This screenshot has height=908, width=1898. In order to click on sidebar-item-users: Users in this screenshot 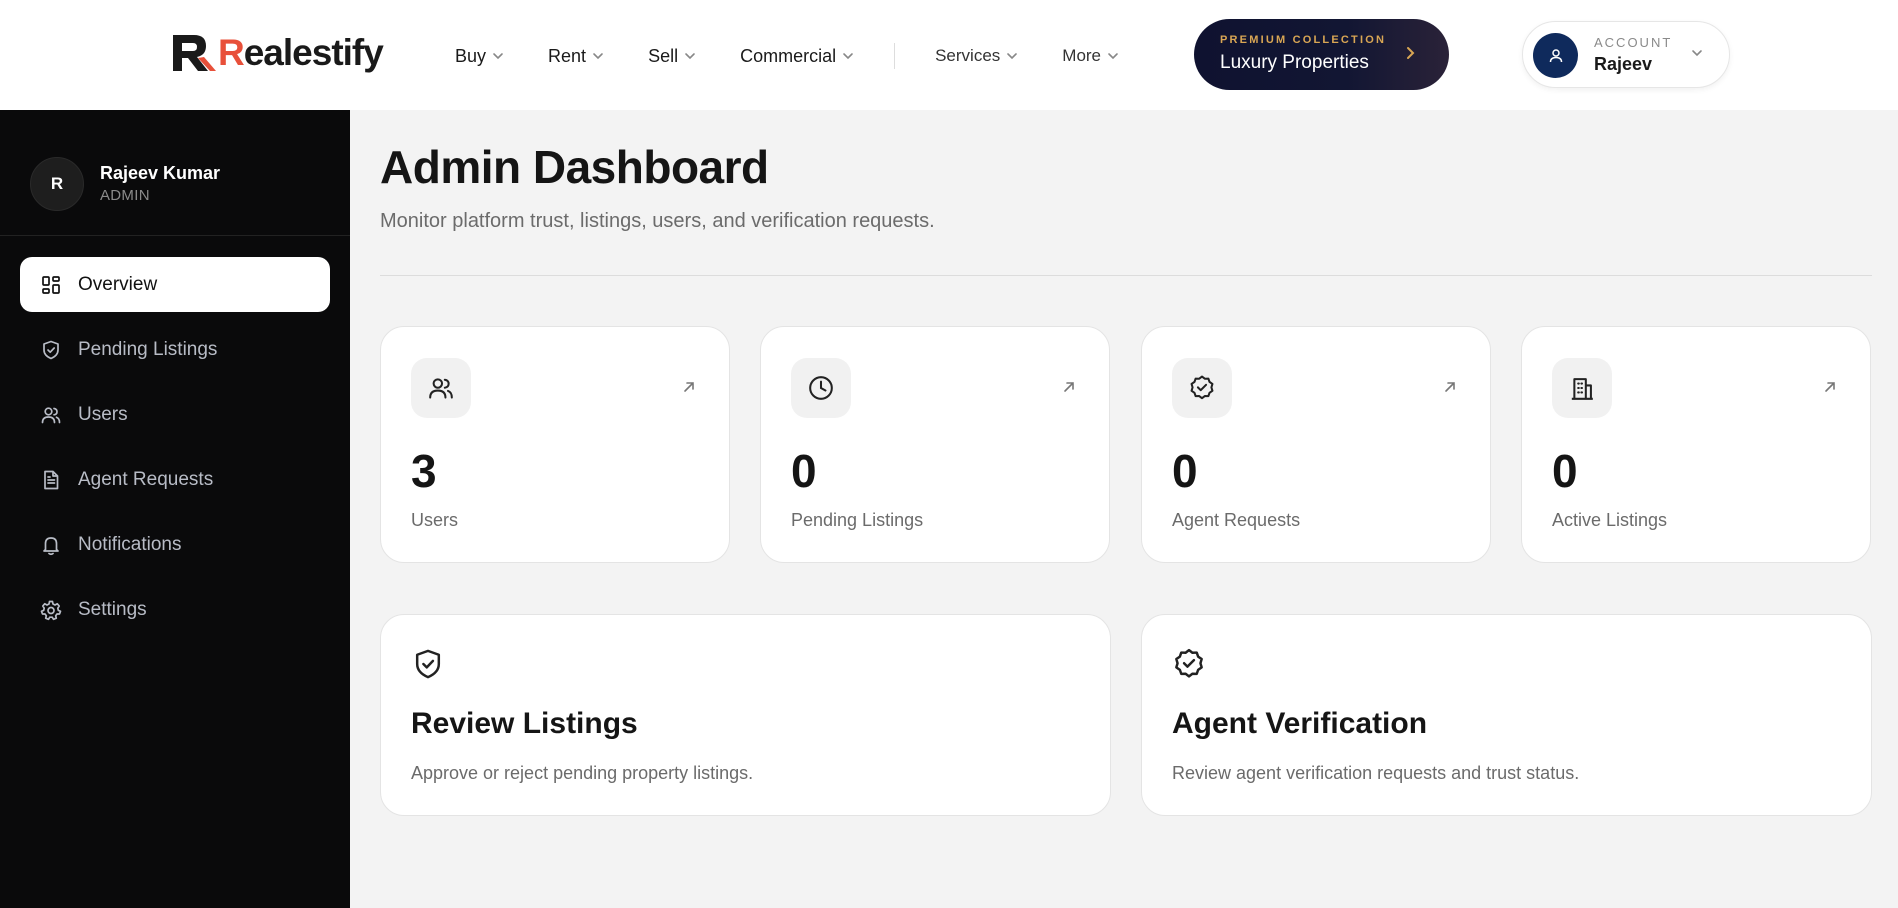, I will do `click(175, 414)`.